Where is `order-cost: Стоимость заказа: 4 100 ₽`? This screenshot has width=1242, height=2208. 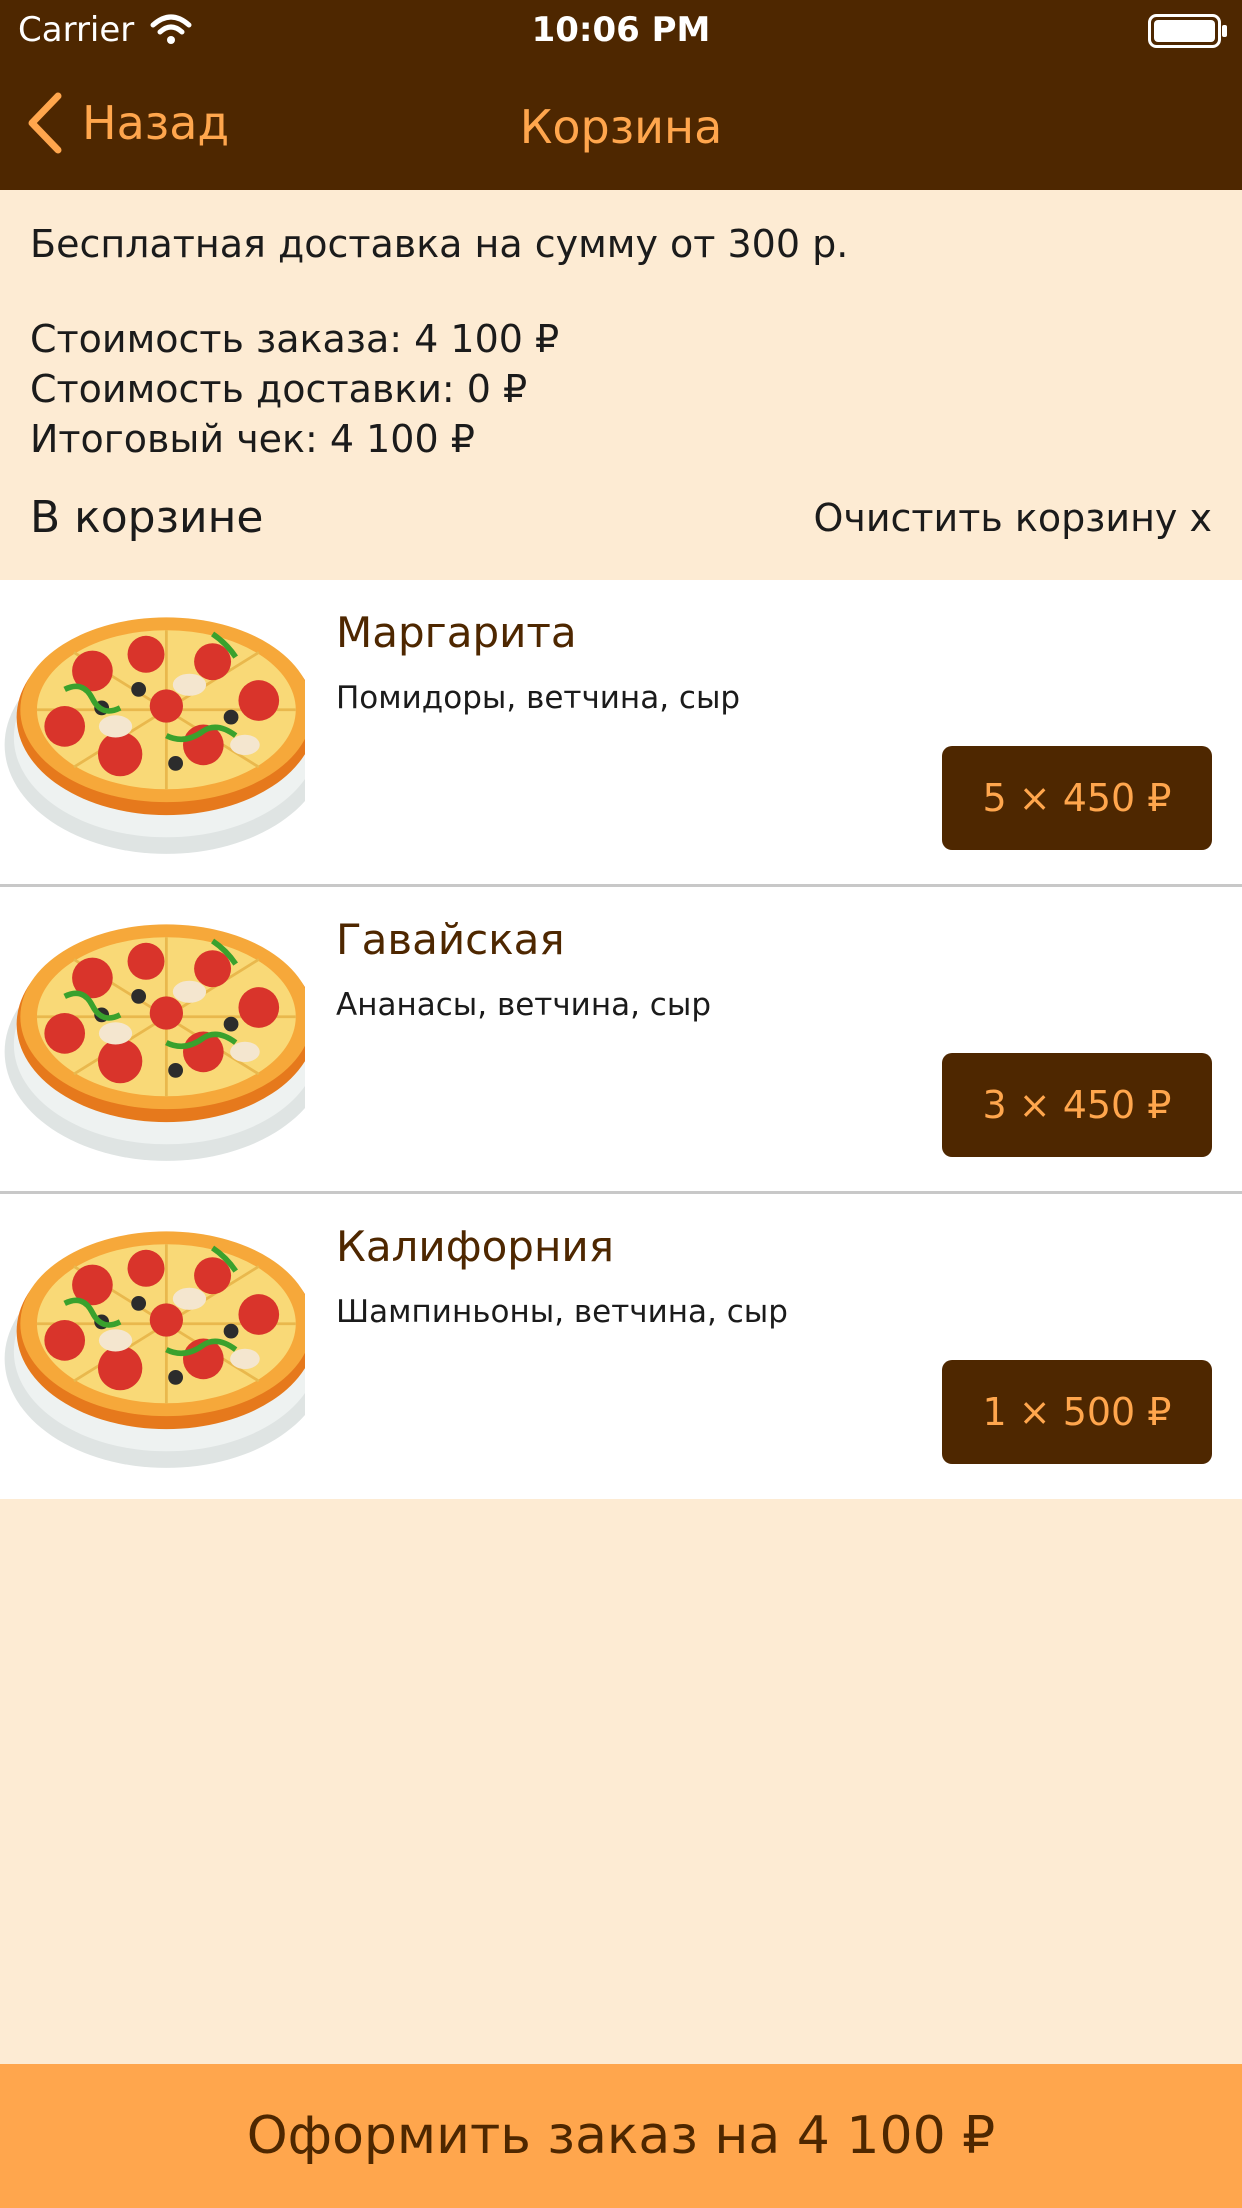 order-cost: Стоимость заказа: 4 100 ₽ is located at coordinates (295, 339).